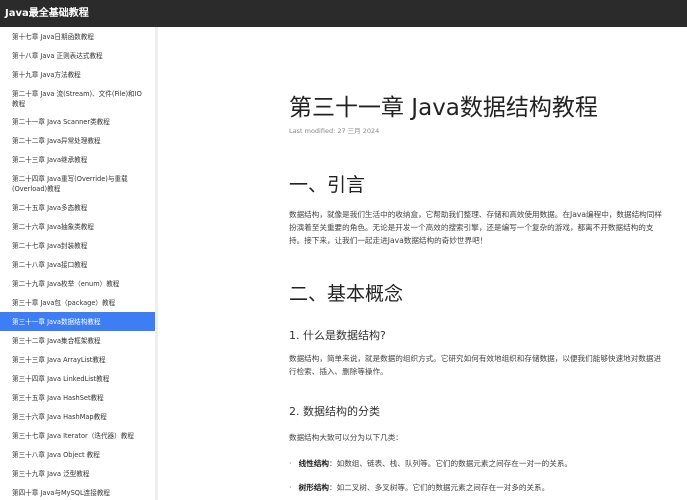 Image resolution: width=687 pixels, height=500 pixels. Describe the element at coordinates (77, 321) in the screenshot. I see `sidebar-item: 第三十一章 Java数据结构教程` at that location.